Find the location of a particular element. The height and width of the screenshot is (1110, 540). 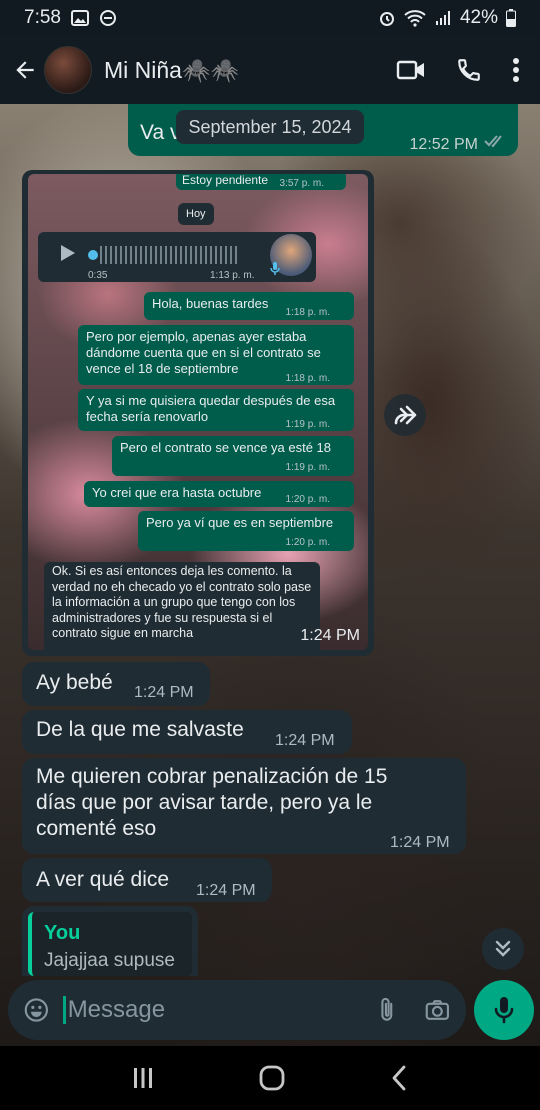

screenshot-day-chip: Hoy is located at coordinates (196, 214).